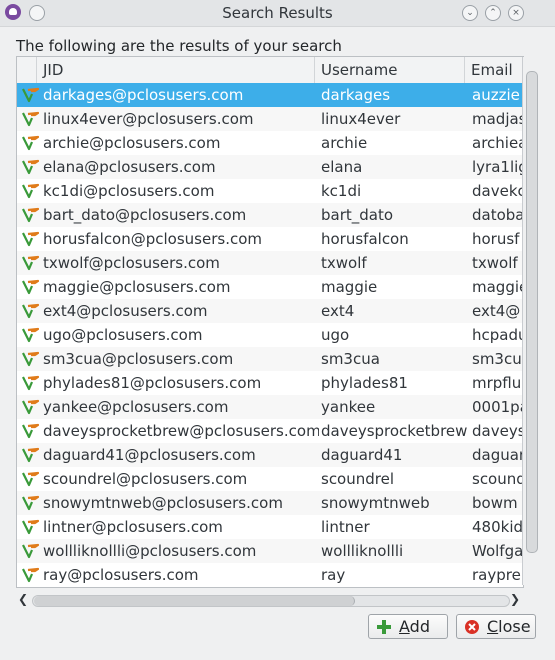 This screenshot has width=555, height=660. Describe the element at coordinates (497, 527) in the screenshot. I see `email-cell: 480kid` at that location.